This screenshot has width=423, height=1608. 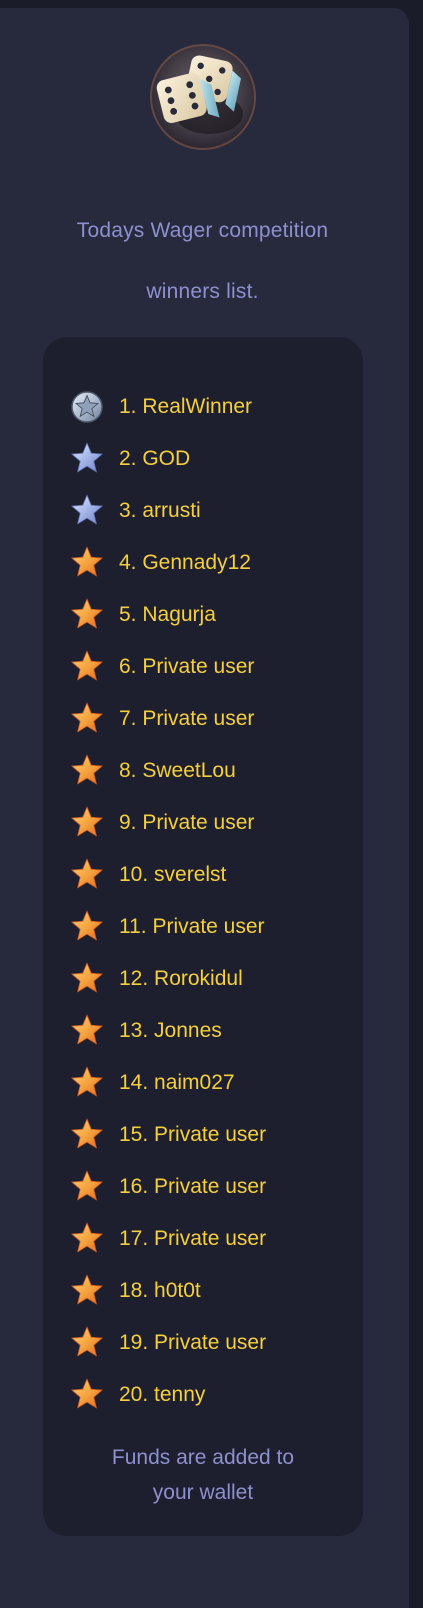 I want to click on winner-name: 17. Private user, so click(x=193, y=1238).